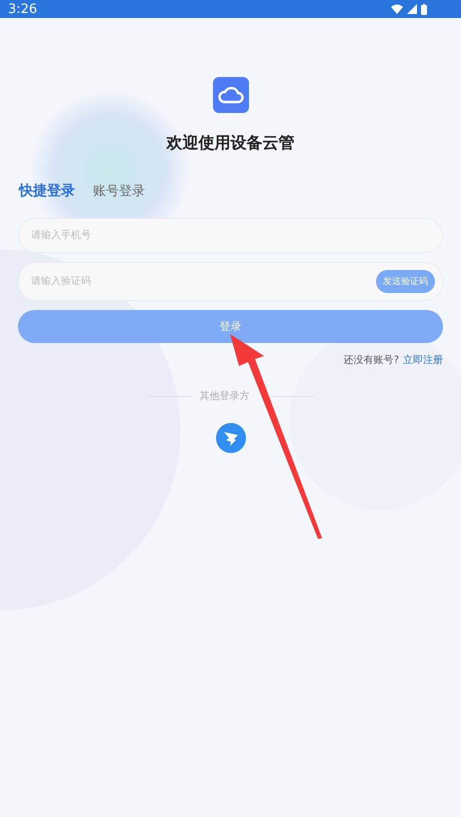 The height and width of the screenshot is (817, 461). I want to click on welcome-title: 欢迎使用设备云管, so click(230, 143).